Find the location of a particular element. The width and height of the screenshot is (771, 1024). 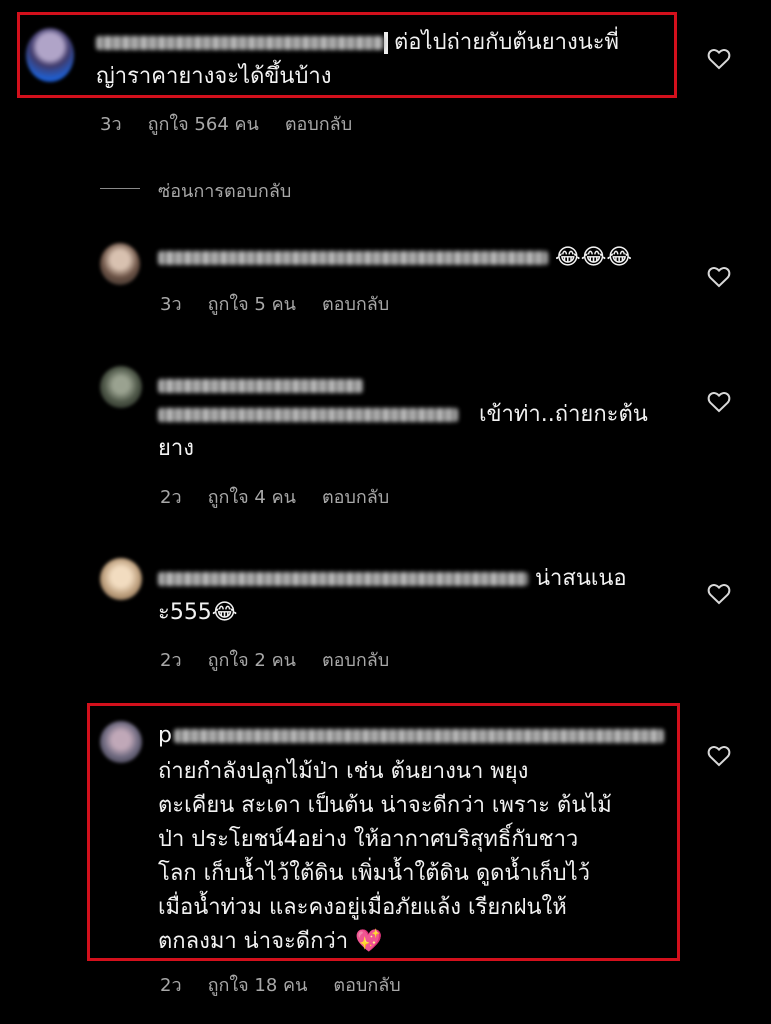

comment-meta: 3ว ถูกใจ 564 คน ตอบกลับ is located at coordinates (239, 123).